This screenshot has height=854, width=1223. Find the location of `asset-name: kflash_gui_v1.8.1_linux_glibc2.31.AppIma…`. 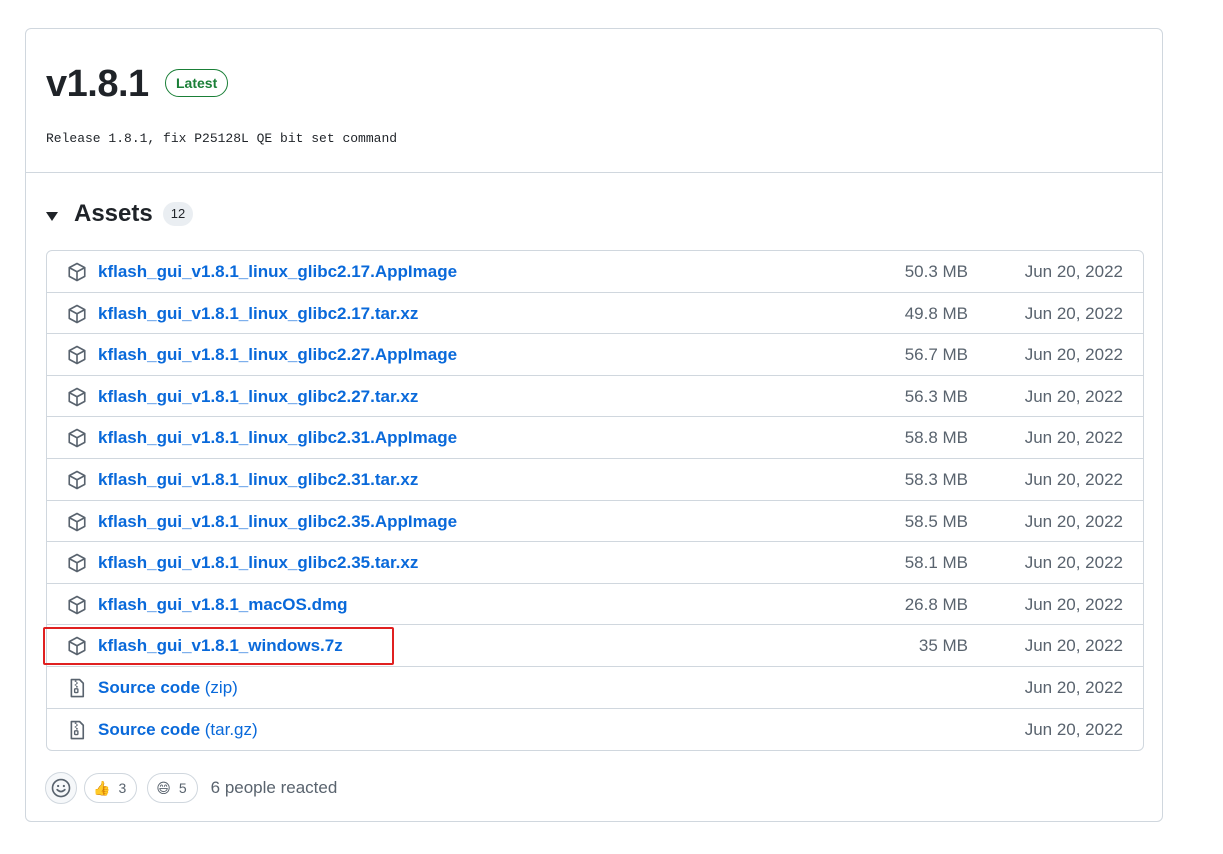

asset-name: kflash_gui_v1.8.1_linux_glibc2.31.AppIma… is located at coordinates (278, 438).